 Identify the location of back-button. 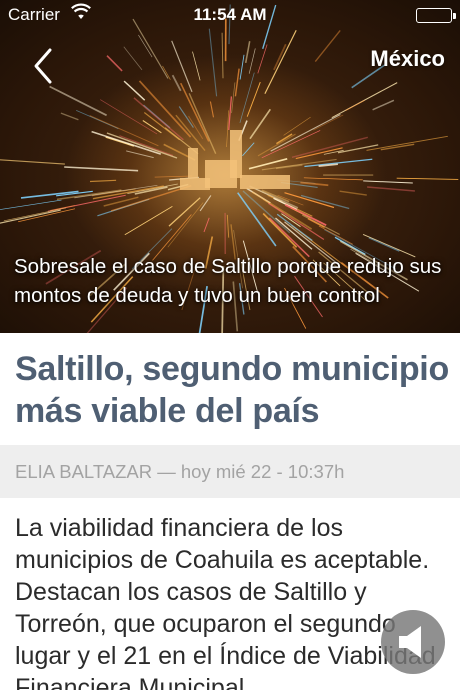
(44, 66).